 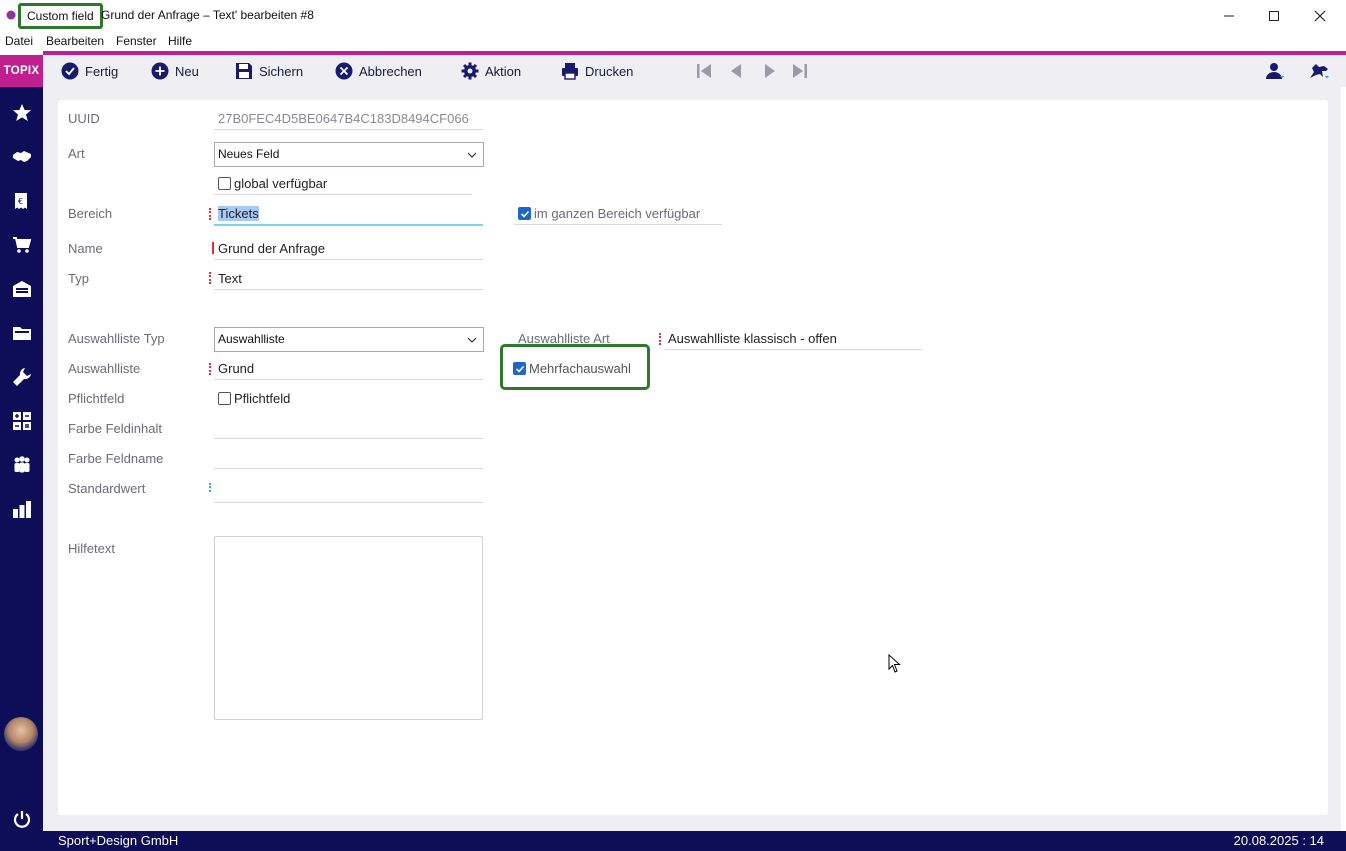 I want to click on ganzer-bereich-checkbox, so click(x=524, y=213).